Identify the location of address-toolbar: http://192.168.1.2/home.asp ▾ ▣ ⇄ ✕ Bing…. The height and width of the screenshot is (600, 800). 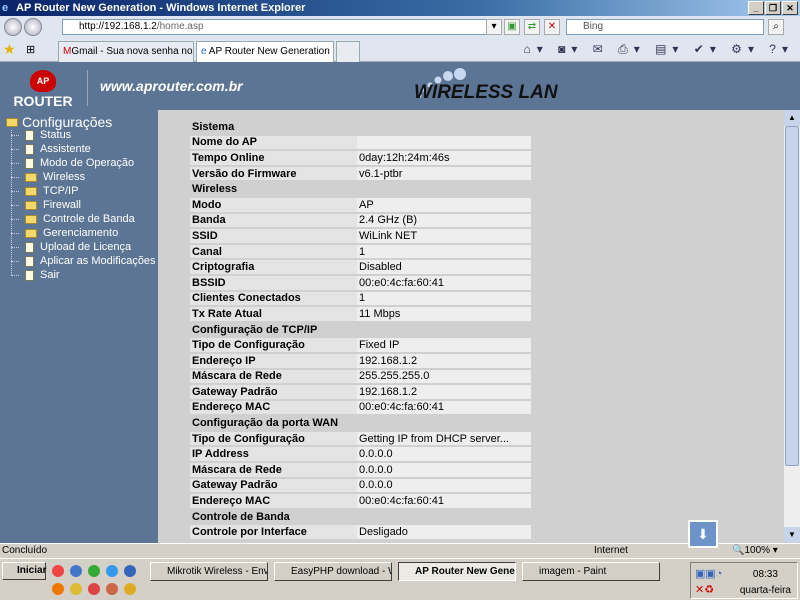
(400, 27).